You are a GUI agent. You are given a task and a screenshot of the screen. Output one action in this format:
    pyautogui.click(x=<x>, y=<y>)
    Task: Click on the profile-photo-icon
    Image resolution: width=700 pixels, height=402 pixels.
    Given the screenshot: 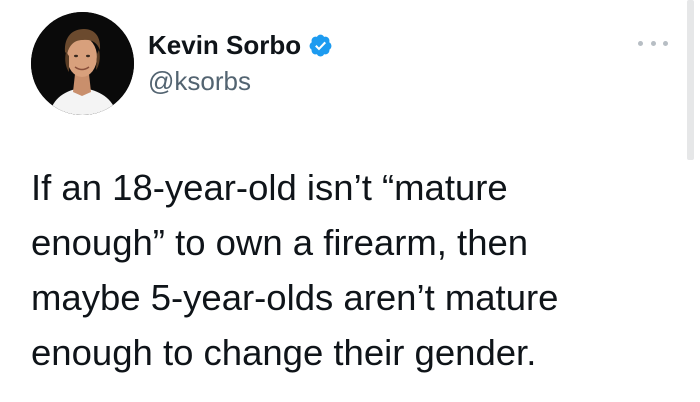 What is the action you would take?
    pyautogui.click(x=82, y=63)
    